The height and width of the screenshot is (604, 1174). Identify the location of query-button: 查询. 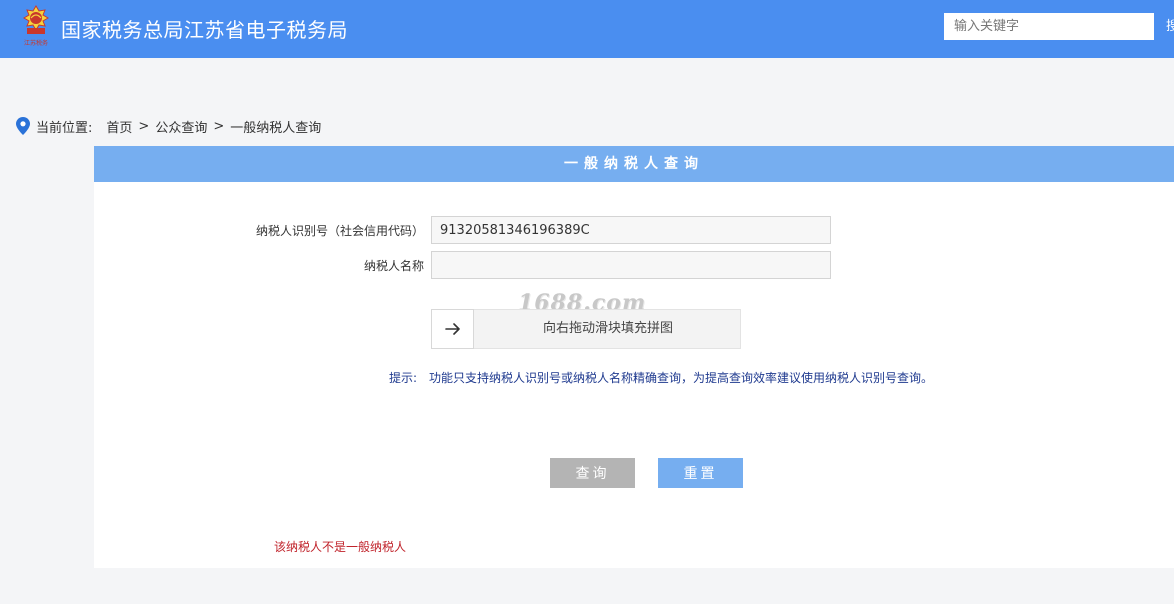
(592, 473).